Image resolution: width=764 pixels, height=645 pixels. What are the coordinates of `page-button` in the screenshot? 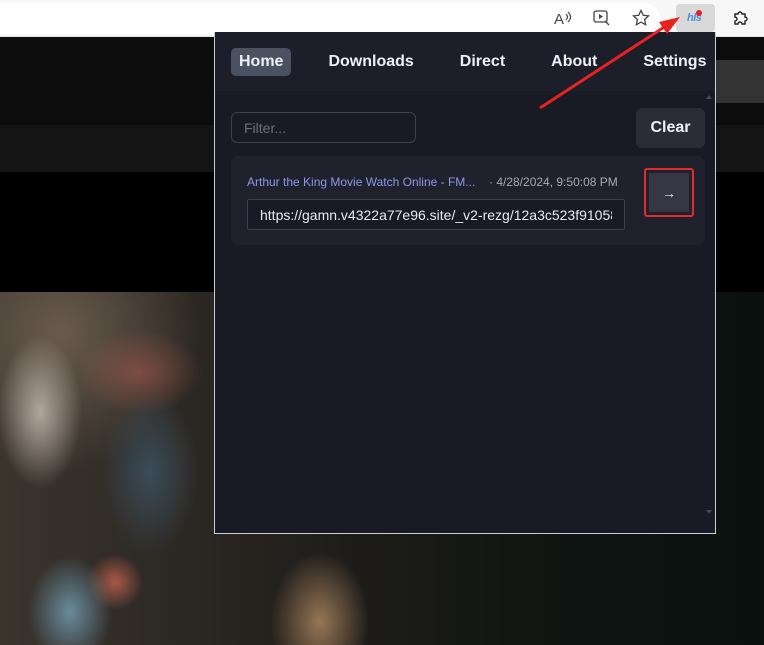 It's located at (740, 81).